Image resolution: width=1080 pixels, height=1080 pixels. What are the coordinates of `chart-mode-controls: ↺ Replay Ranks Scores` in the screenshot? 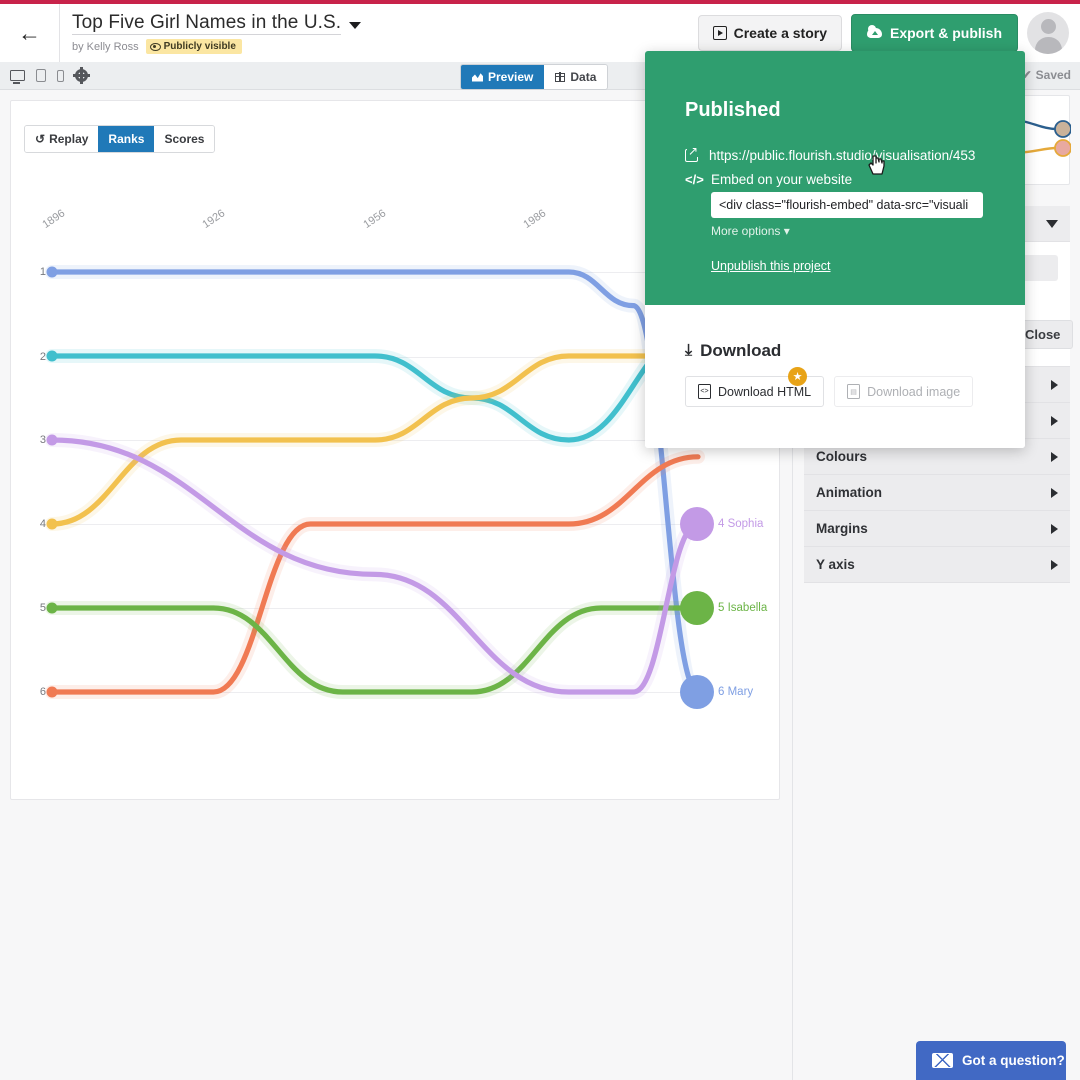 It's located at (120, 139).